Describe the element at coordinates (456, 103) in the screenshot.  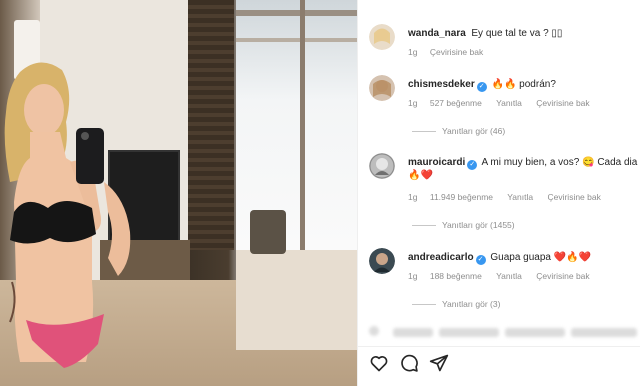
I see `comment-likes: 527 beğenme` at that location.